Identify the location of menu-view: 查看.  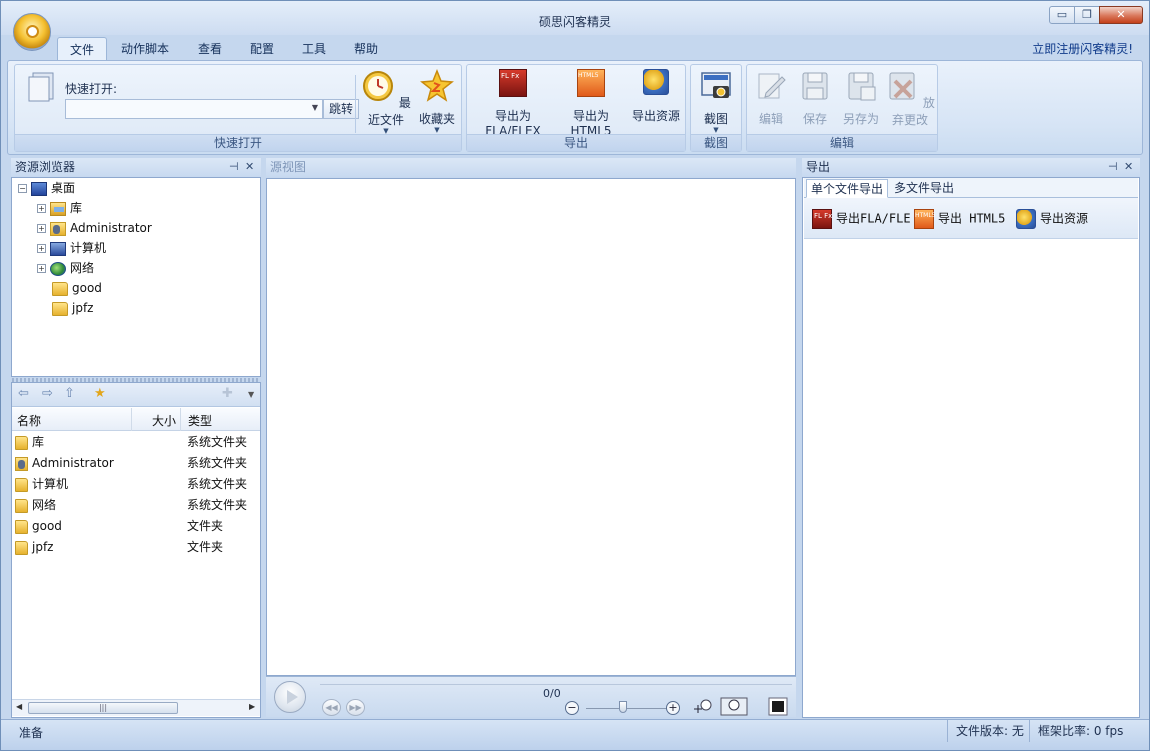
(210, 48).